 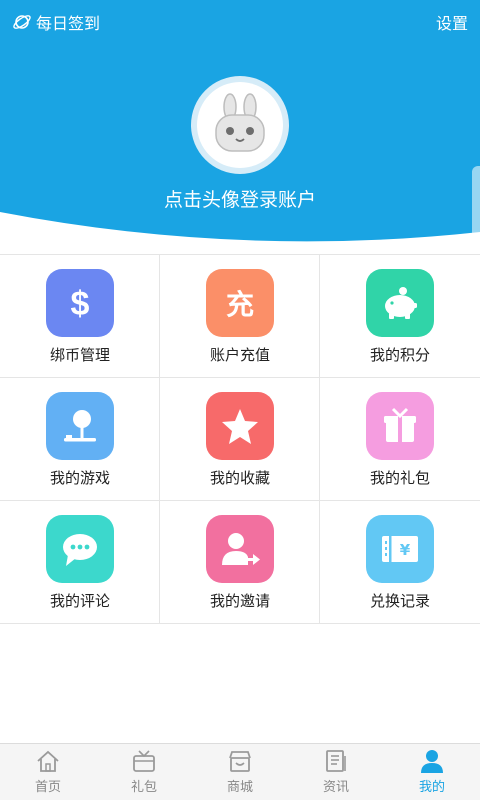 I want to click on svg-text: 充, so click(x=240, y=304).